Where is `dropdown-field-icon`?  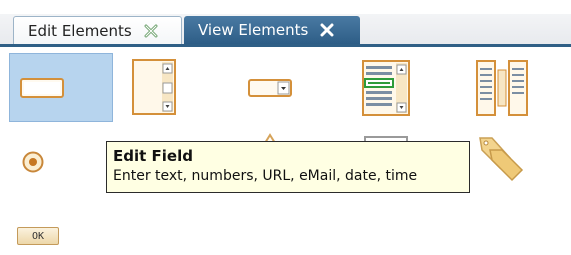 dropdown-field-icon is located at coordinates (270, 88).